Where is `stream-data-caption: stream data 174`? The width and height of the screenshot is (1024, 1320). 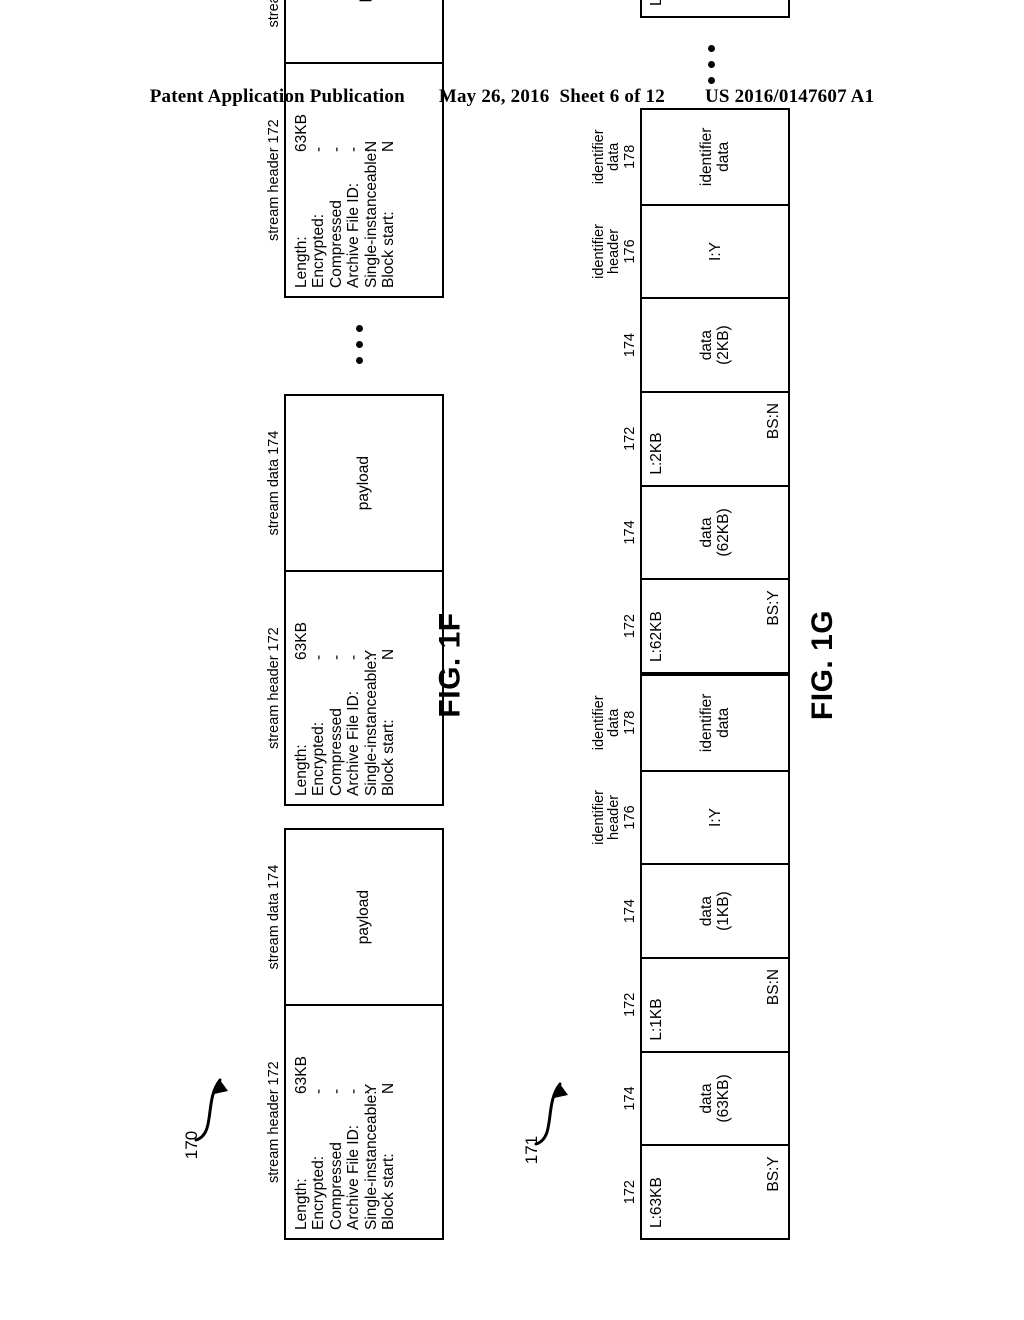 stream-data-caption: stream data 174 is located at coordinates (276, 31).